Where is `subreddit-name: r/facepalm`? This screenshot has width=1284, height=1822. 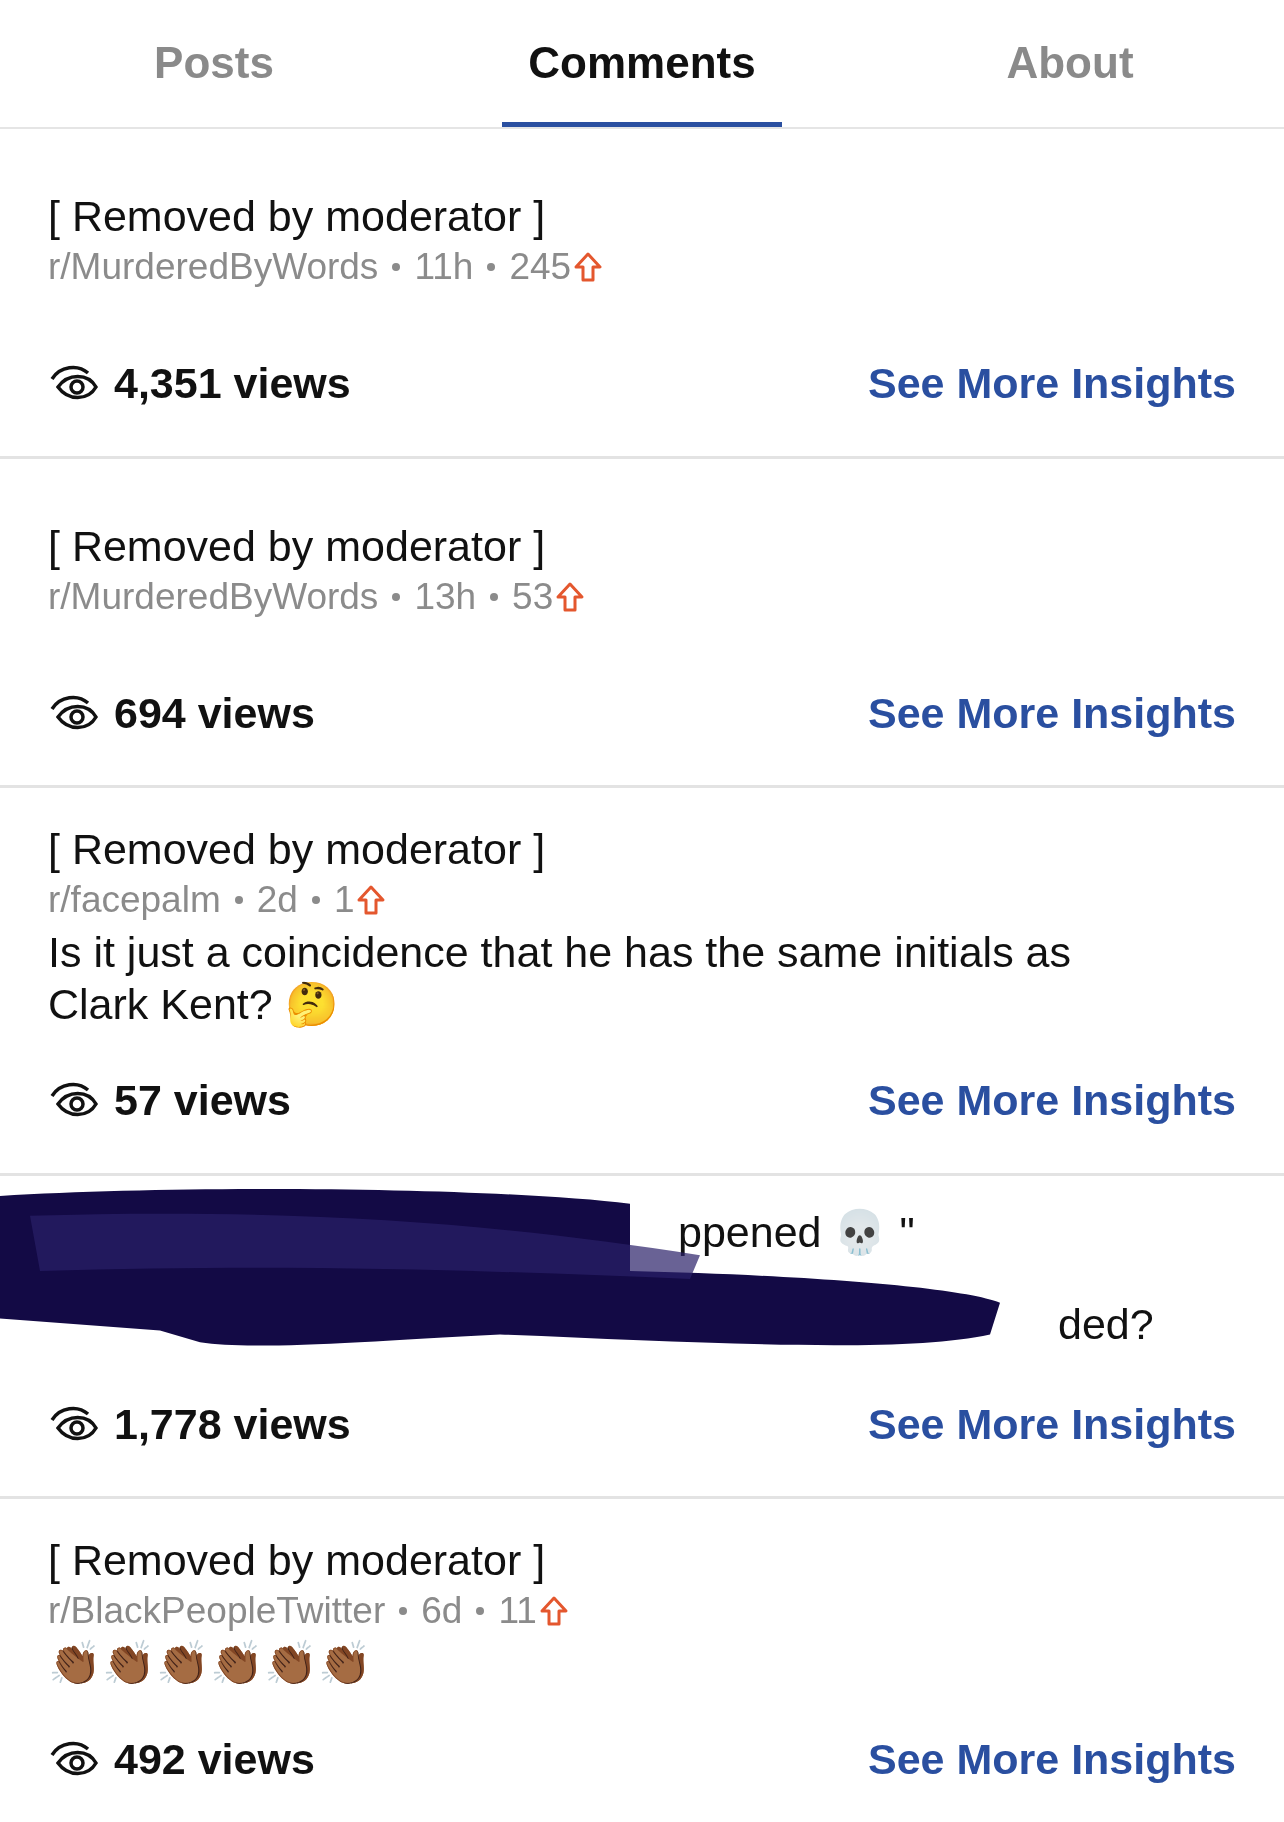 subreddit-name: r/facepalm is located at coordinates (134, 900).